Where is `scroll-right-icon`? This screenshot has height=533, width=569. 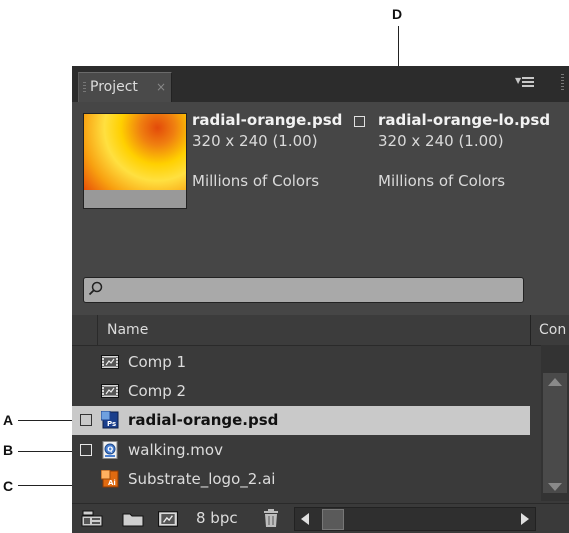 scroll-right-icon is located at coordinates (525, 519).